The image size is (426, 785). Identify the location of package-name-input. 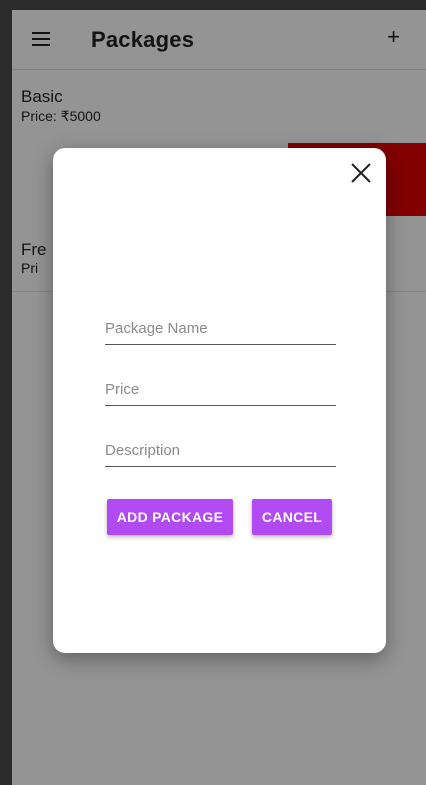
(220, 325).